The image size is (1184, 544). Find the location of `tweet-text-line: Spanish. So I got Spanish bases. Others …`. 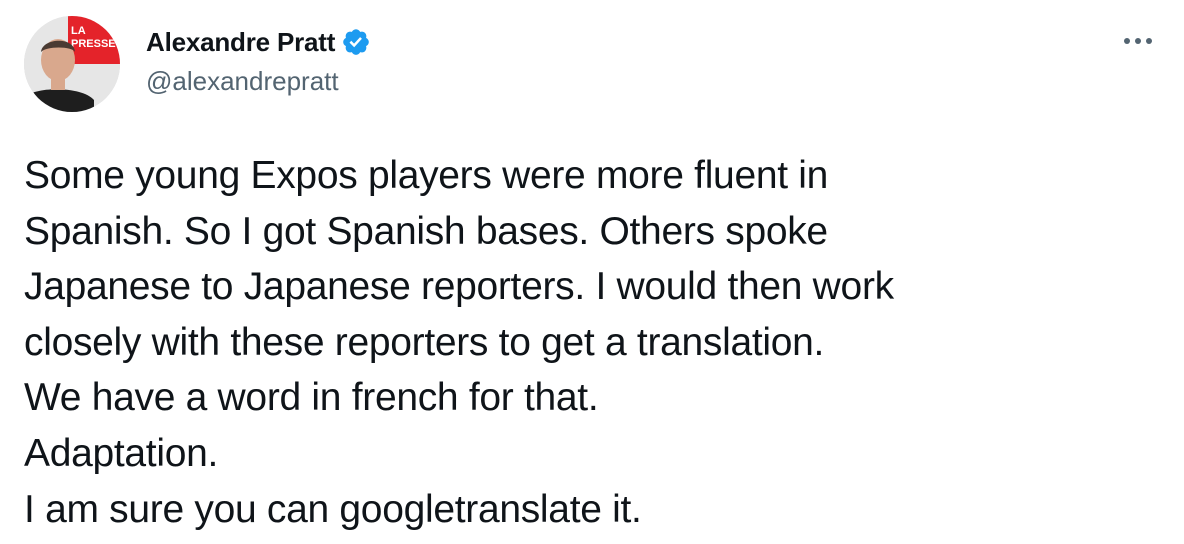

tweet-text-line: Spanish. So I got Spanish bases. Others … is located at coordinates (426, 231).